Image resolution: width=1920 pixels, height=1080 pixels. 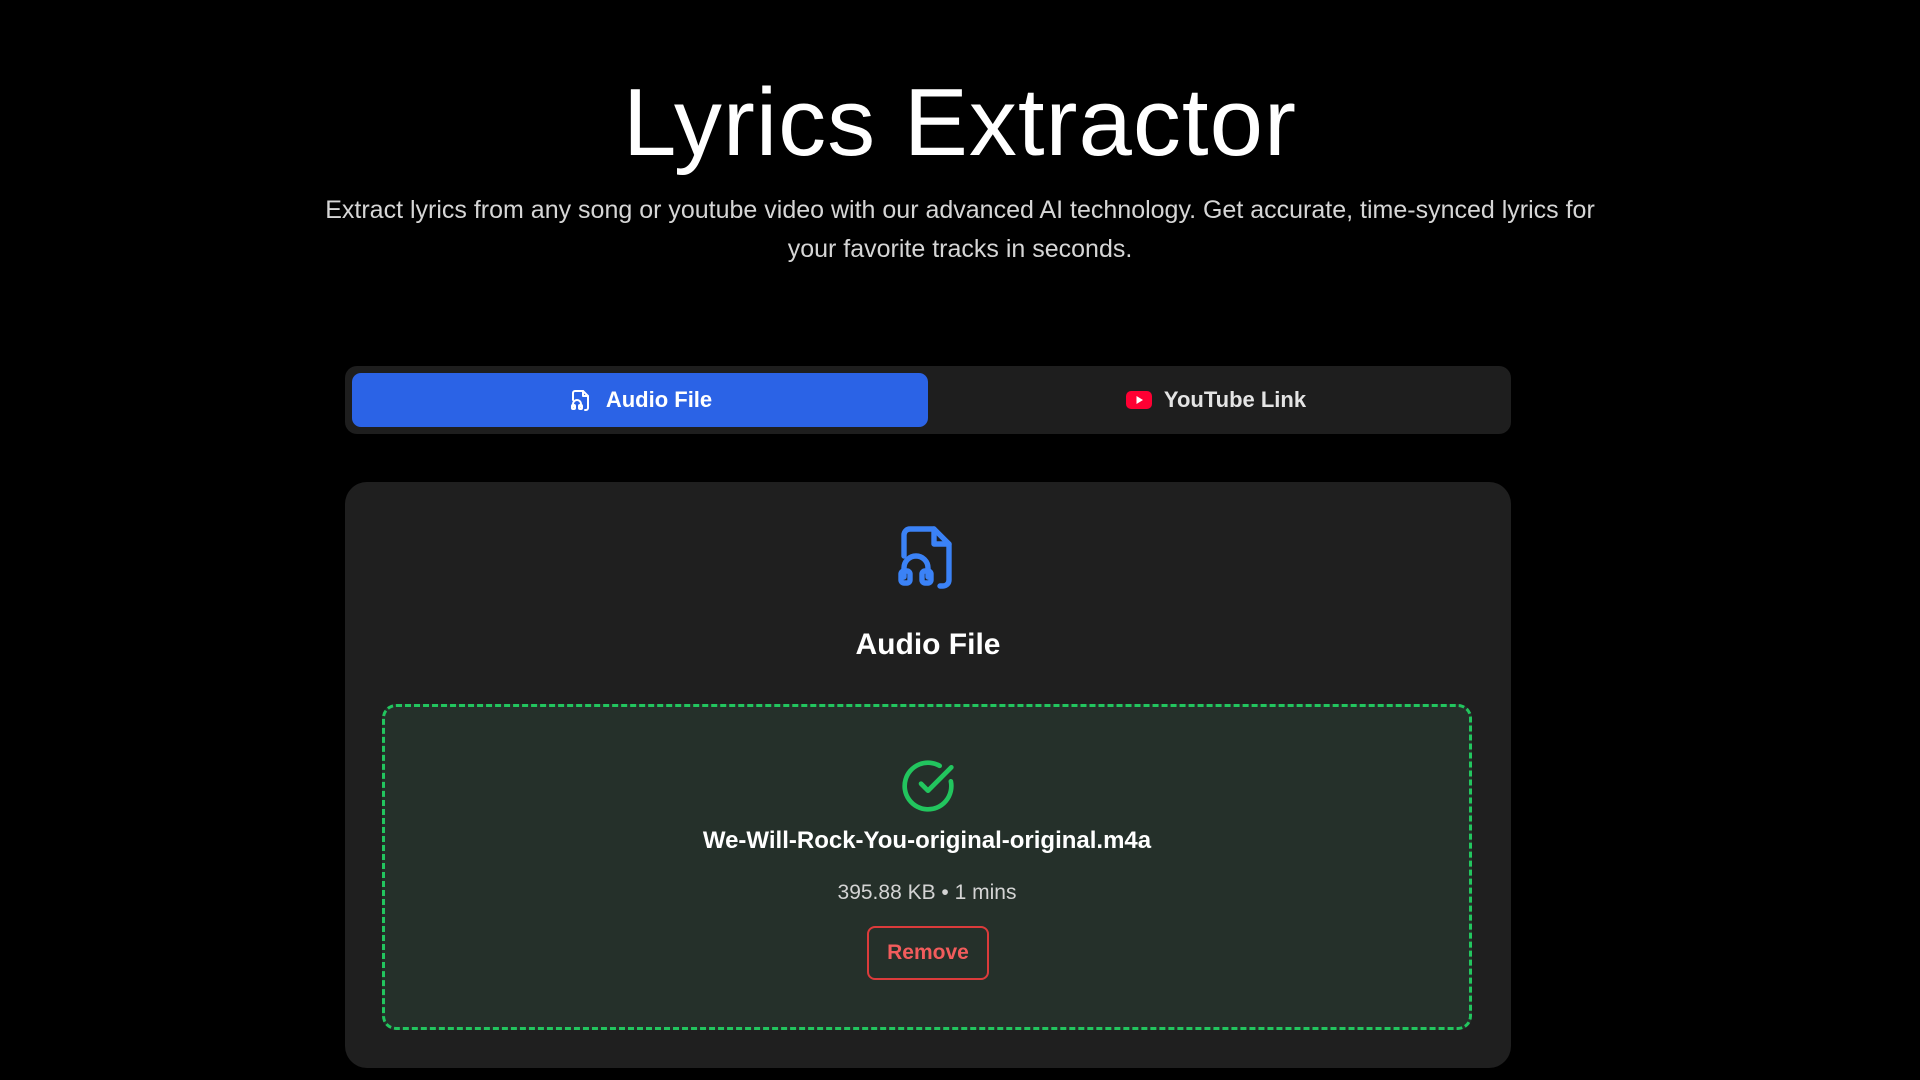 What do you see at coordinates (659, 399) in the screenshot?
I see `tab-audio-file-label: Audio File` at bounding box center [659, 399].